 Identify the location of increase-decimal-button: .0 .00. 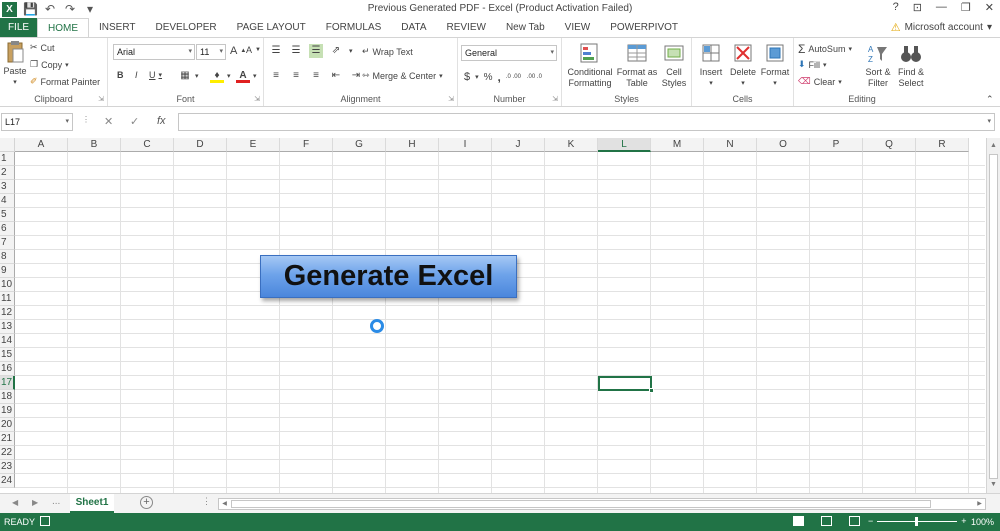
(514, 77).